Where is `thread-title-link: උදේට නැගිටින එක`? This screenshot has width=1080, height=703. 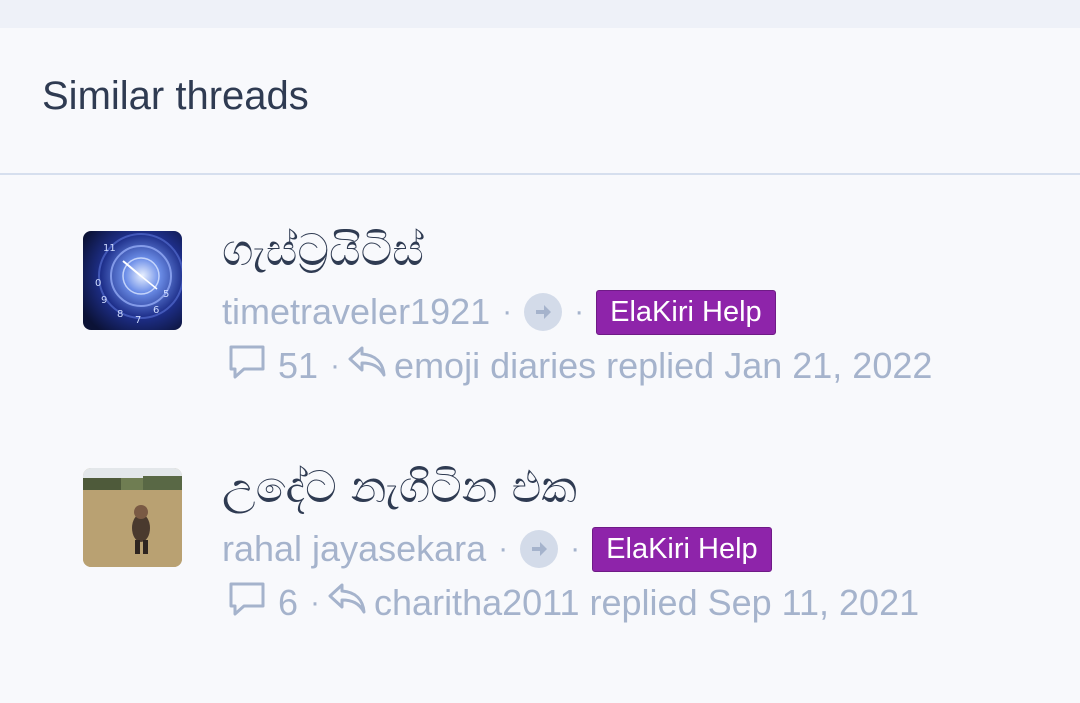
thread-title-link: උදේට නැගිටින එක is located at coordinates (399, 487).